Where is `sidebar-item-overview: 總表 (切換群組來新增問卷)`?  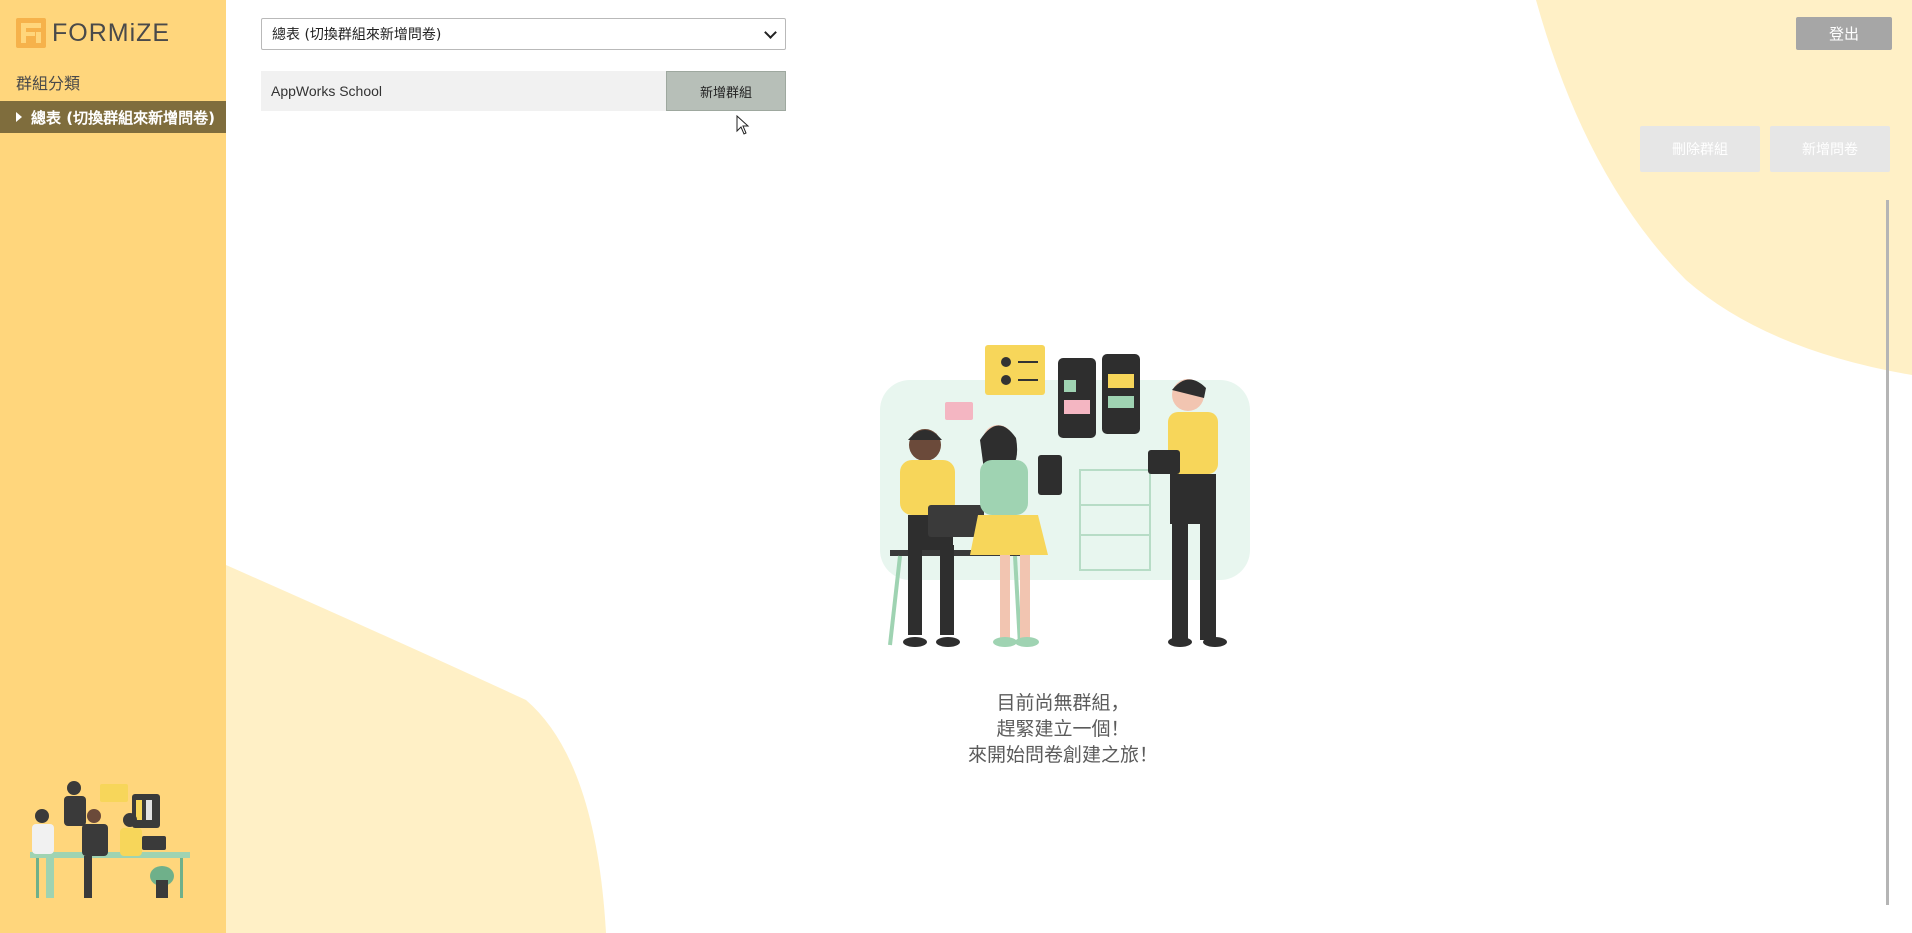
sidebar-item-overview: 總表 (切換群組來新增問卷) is located at coordinates (113, 117).